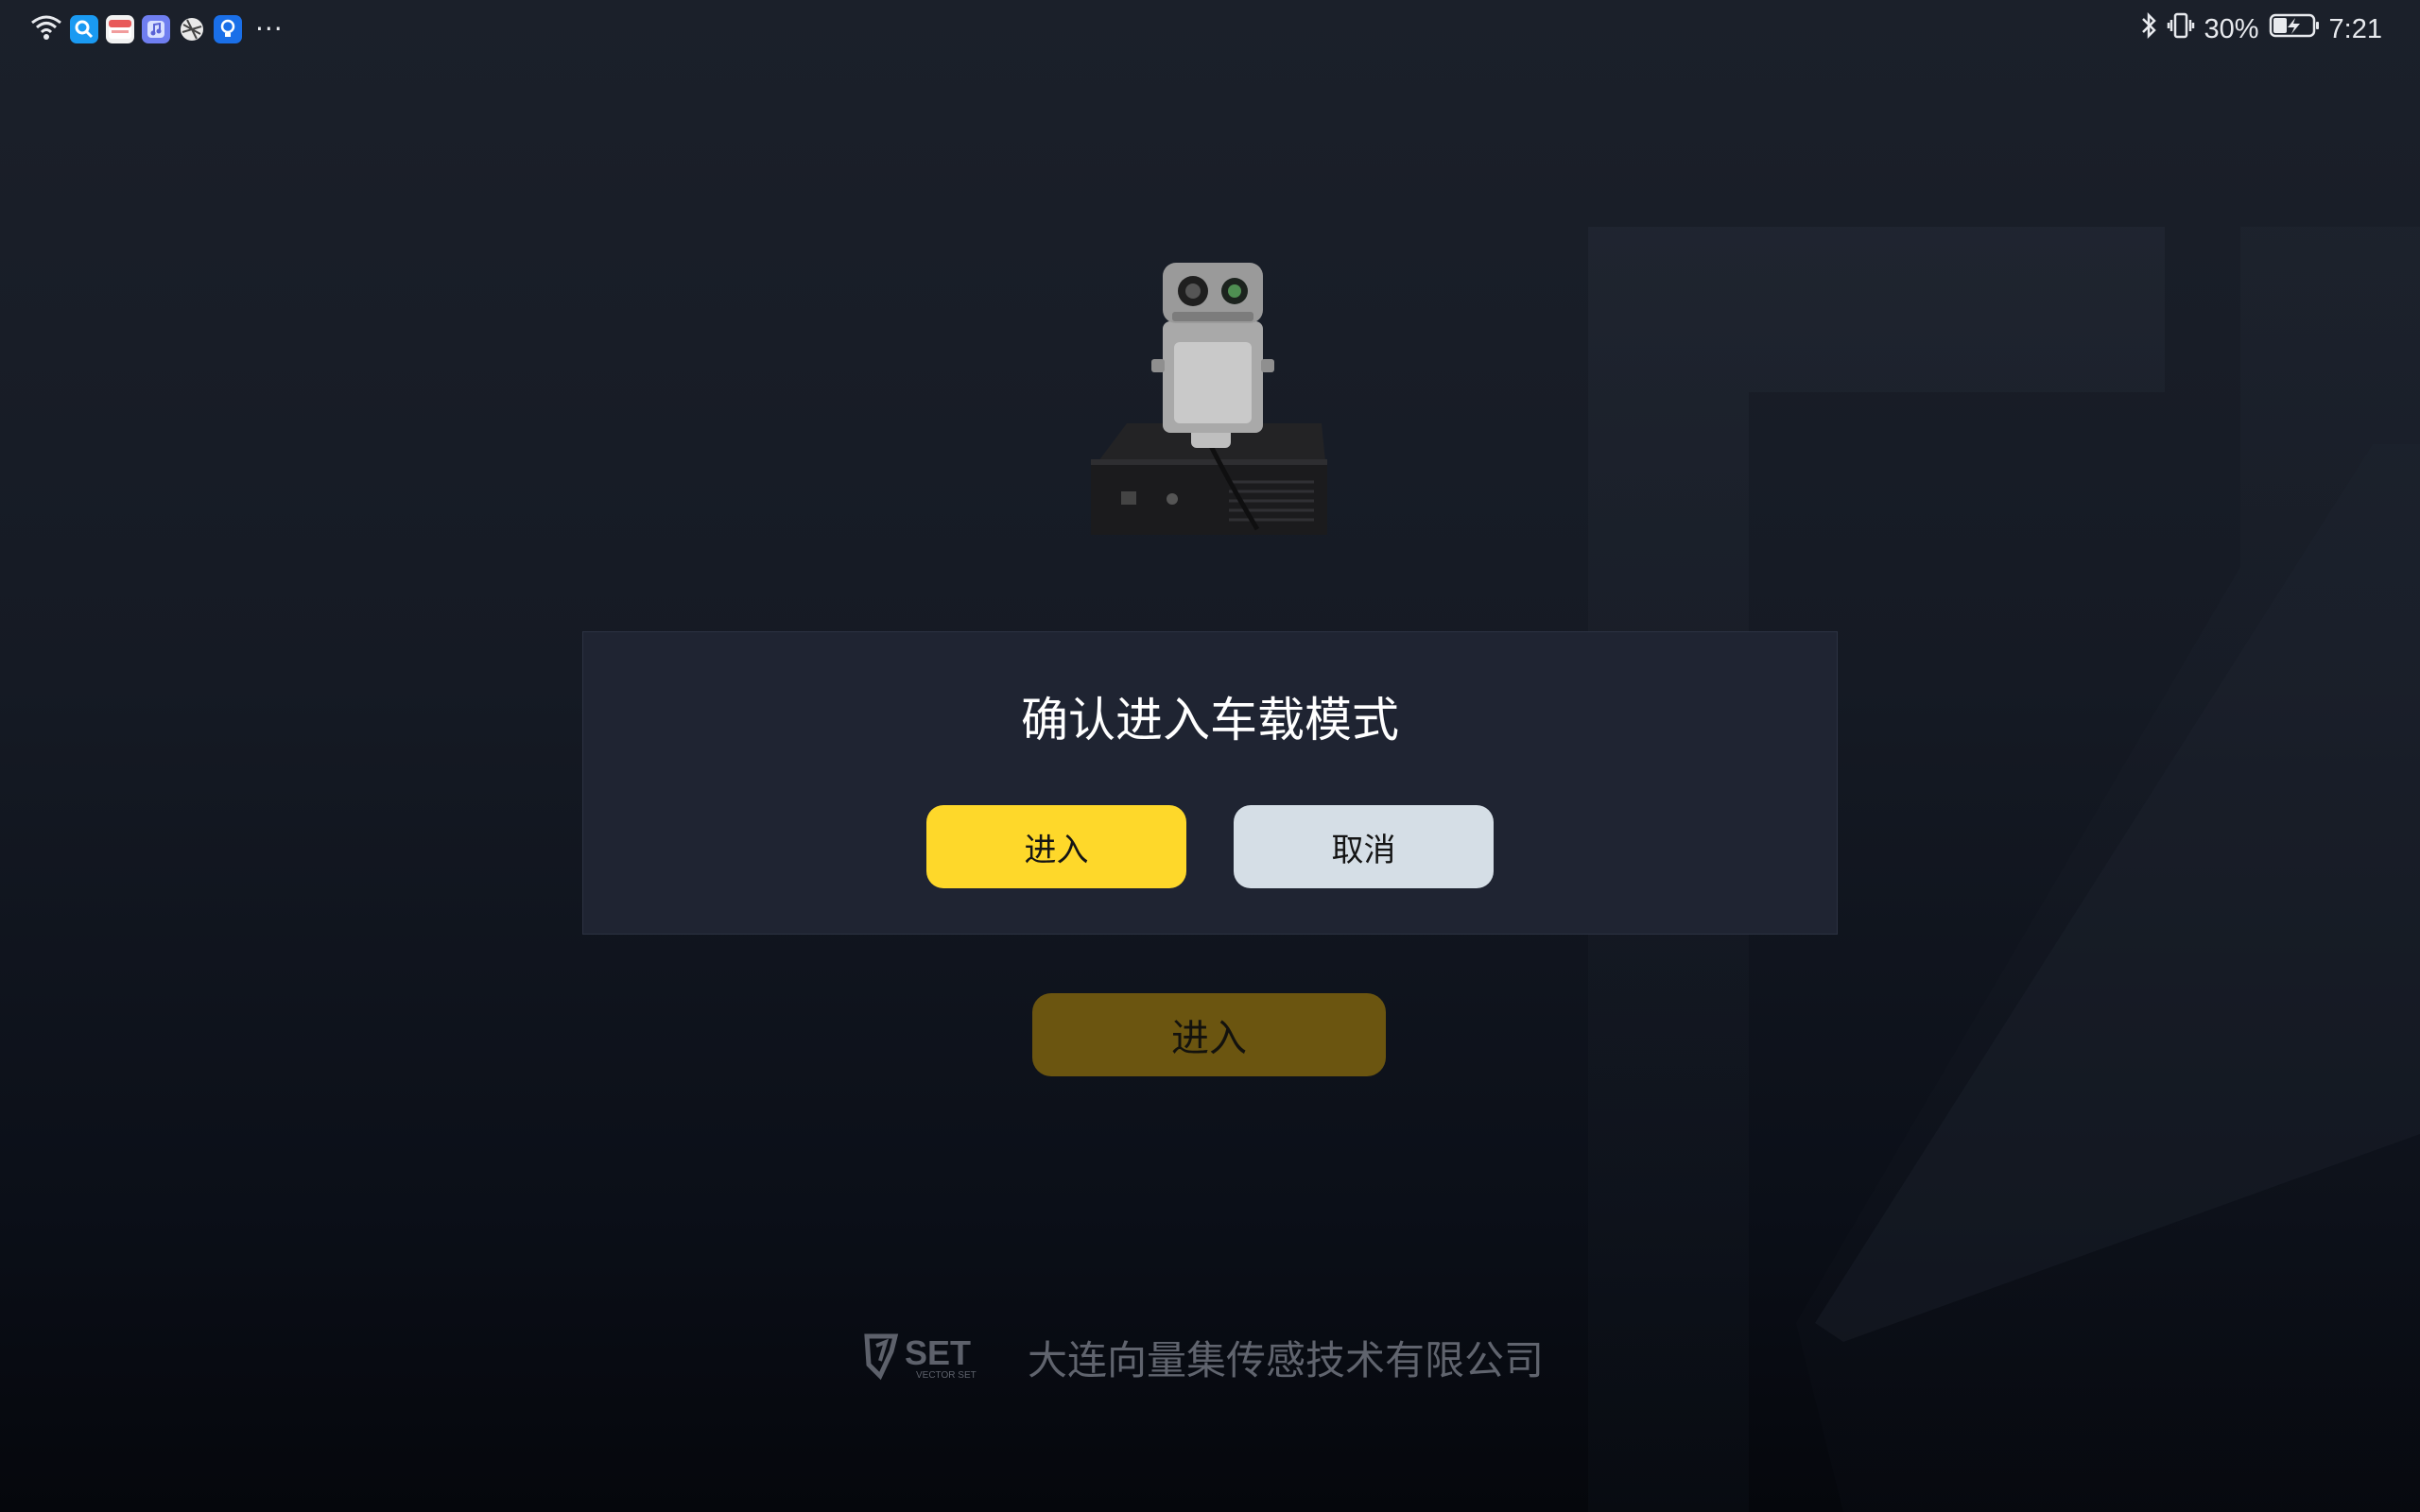 Image resolution: width=2420 pixels, height=1512 pixels. I want to click on footer-brand-text: SET, so click(938, 1352).